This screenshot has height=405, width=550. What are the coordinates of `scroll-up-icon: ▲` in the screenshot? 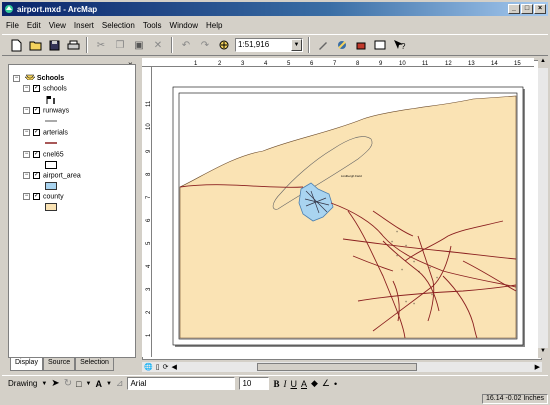 It's located at (543, 63).